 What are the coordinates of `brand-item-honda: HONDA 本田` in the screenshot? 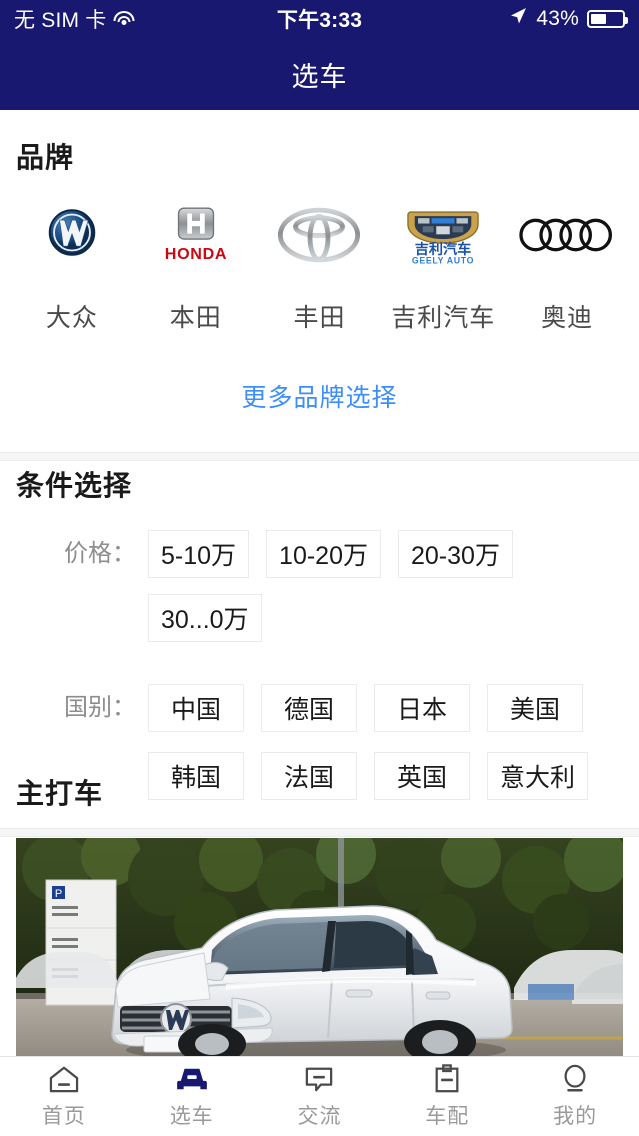 It's located at (196, 268).